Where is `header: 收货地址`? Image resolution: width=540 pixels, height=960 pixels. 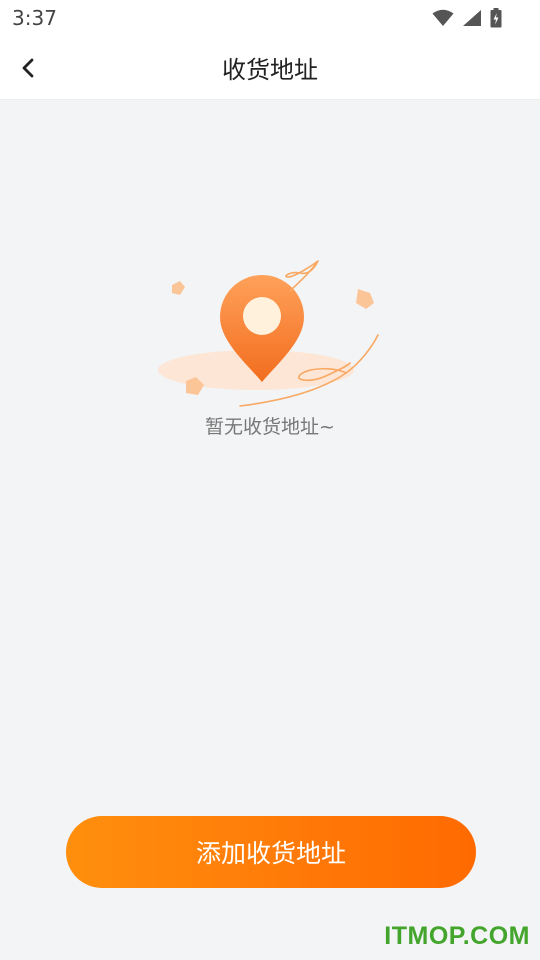
header: 收货地址 is located at coordinates (270, 68).